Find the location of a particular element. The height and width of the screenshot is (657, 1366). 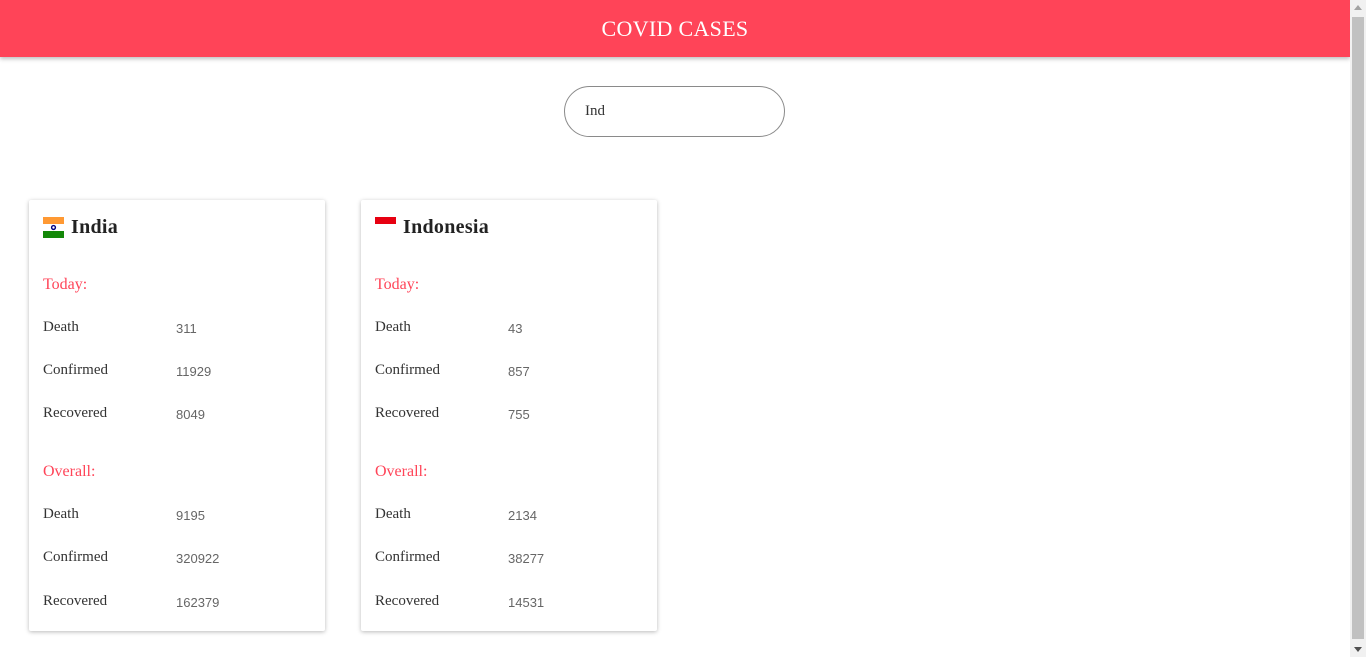

card-header: India is located at coordinates (80, 227).